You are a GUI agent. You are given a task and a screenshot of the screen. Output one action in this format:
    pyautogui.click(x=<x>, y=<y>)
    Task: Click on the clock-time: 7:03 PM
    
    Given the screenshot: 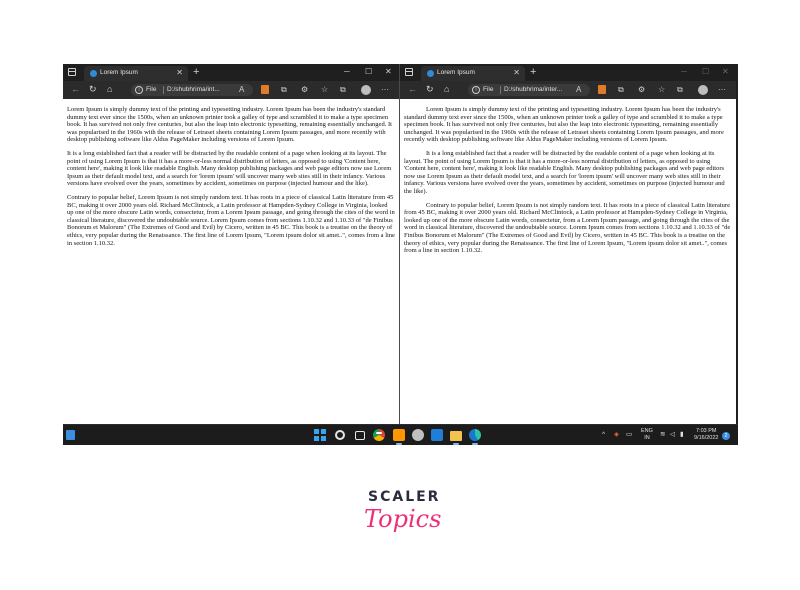 What is the action you would take?
    pyautogui.click(x=706, y=431)
    